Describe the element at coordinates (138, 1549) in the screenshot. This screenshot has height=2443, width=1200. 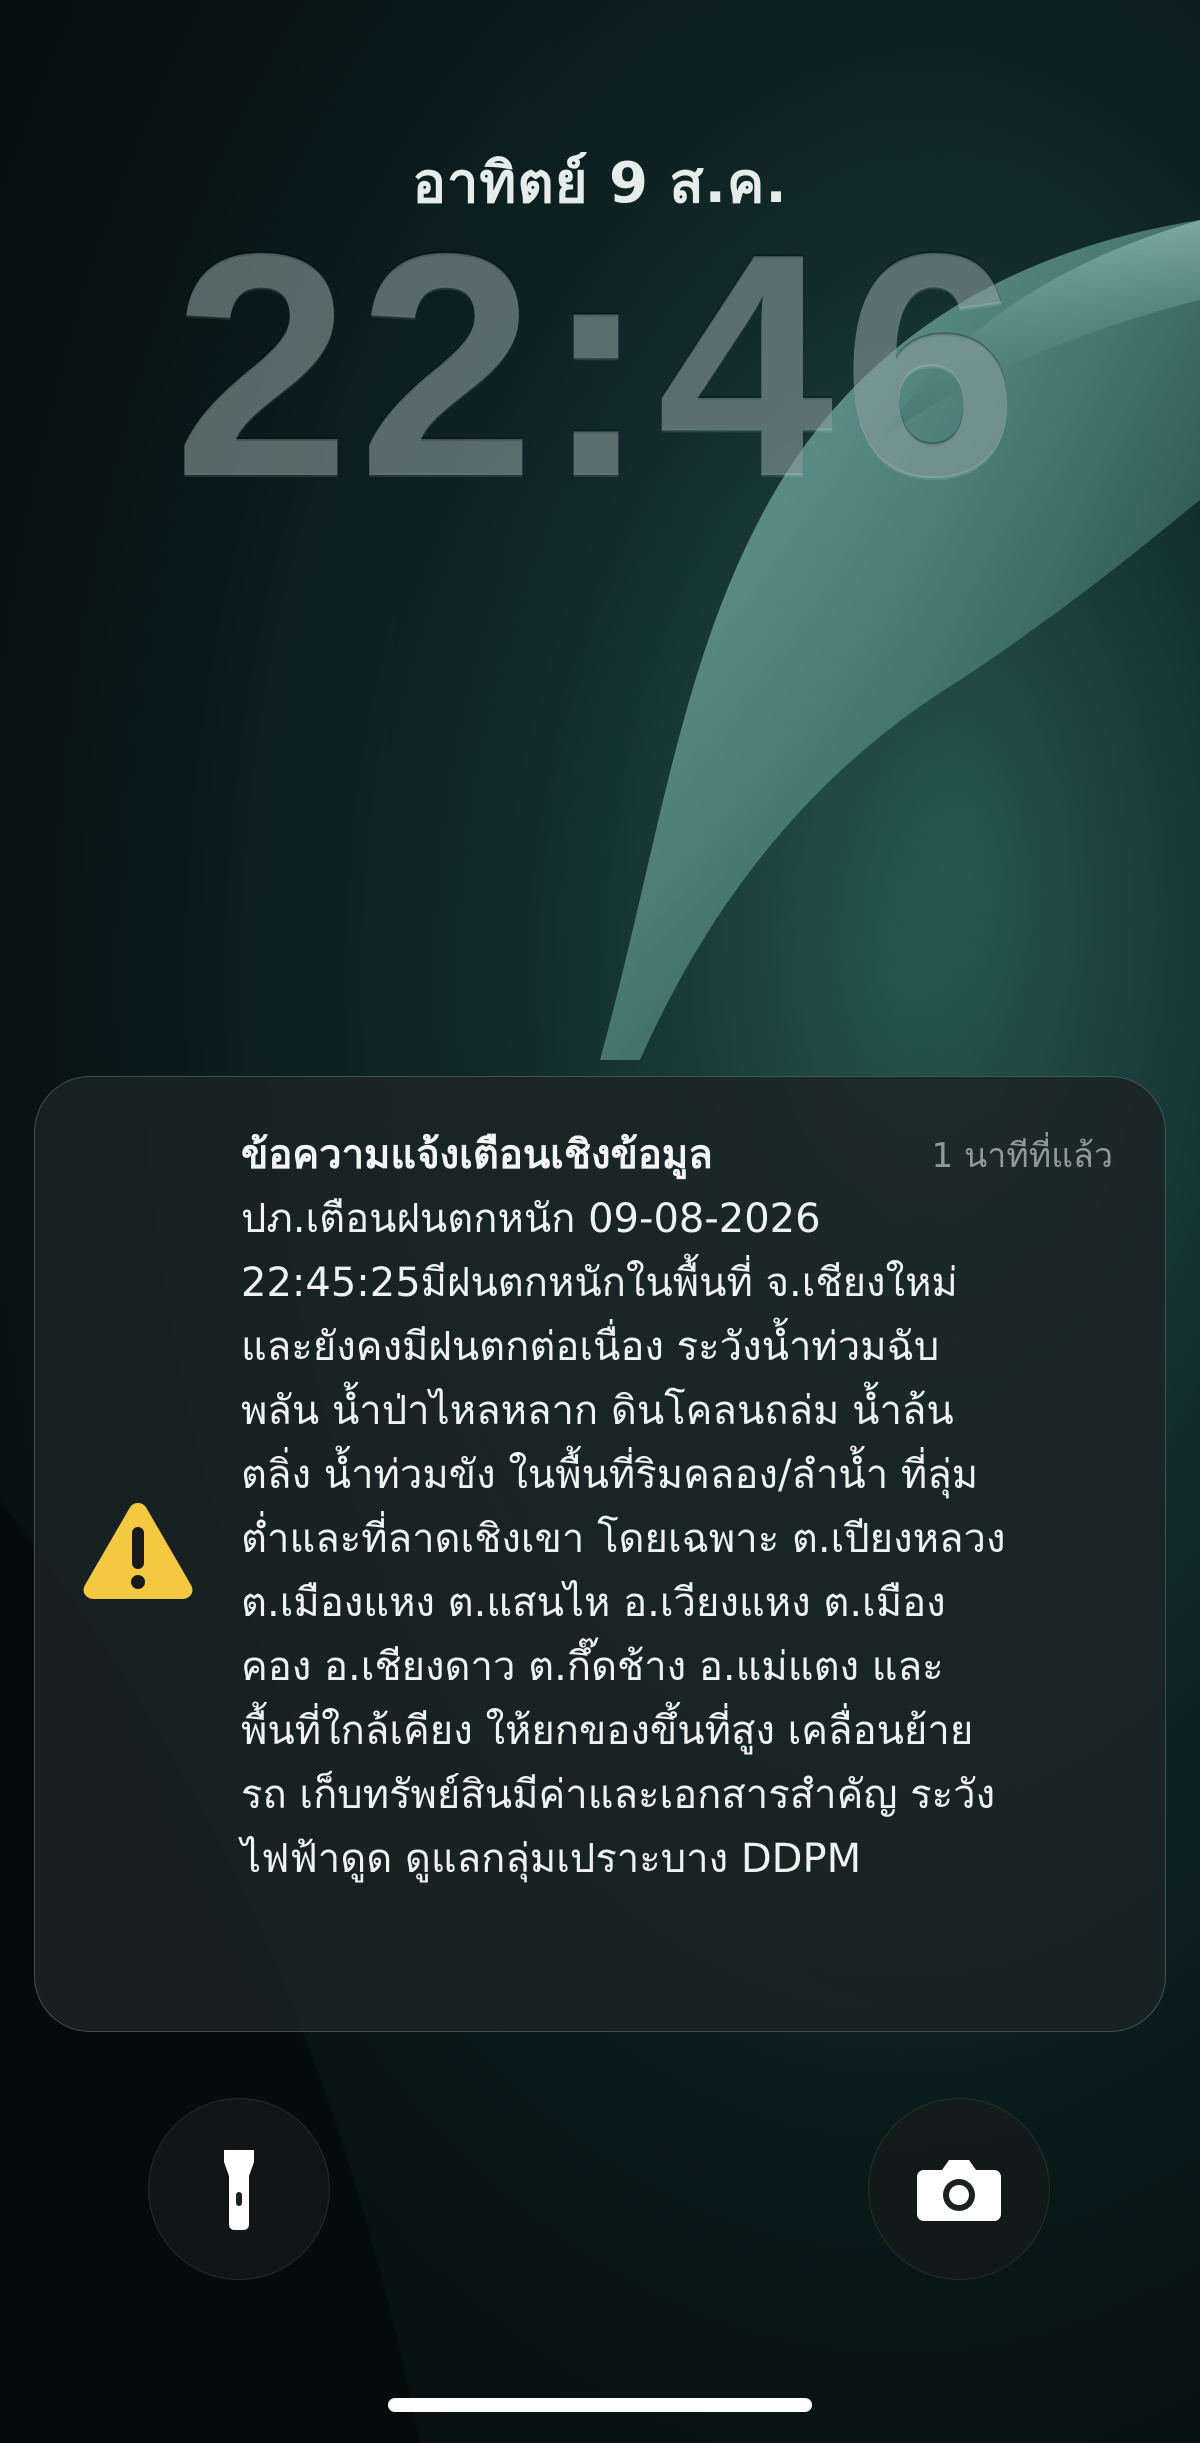
I see `warning-triangle-icon` at that location.